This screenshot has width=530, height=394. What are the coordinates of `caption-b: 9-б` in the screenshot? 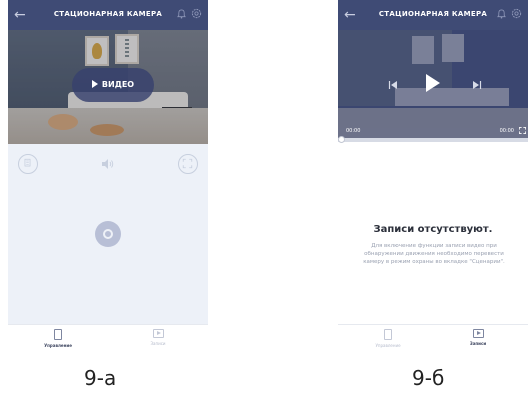 It's located at (428, 378).